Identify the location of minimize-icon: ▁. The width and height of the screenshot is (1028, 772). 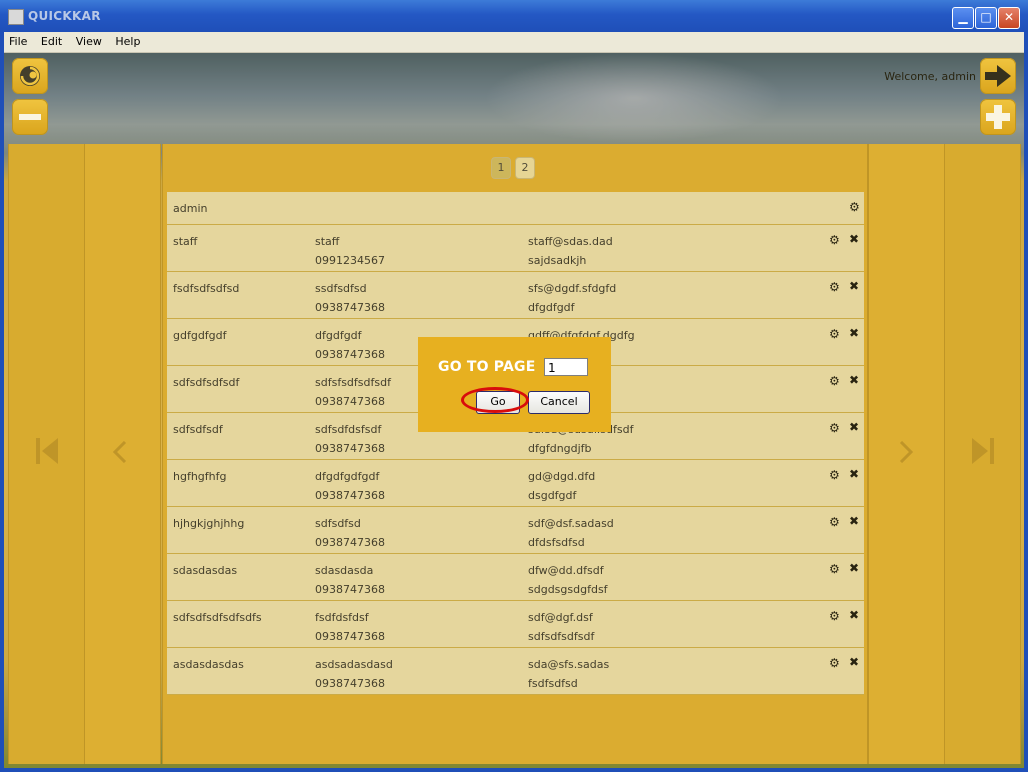
(963, 17).